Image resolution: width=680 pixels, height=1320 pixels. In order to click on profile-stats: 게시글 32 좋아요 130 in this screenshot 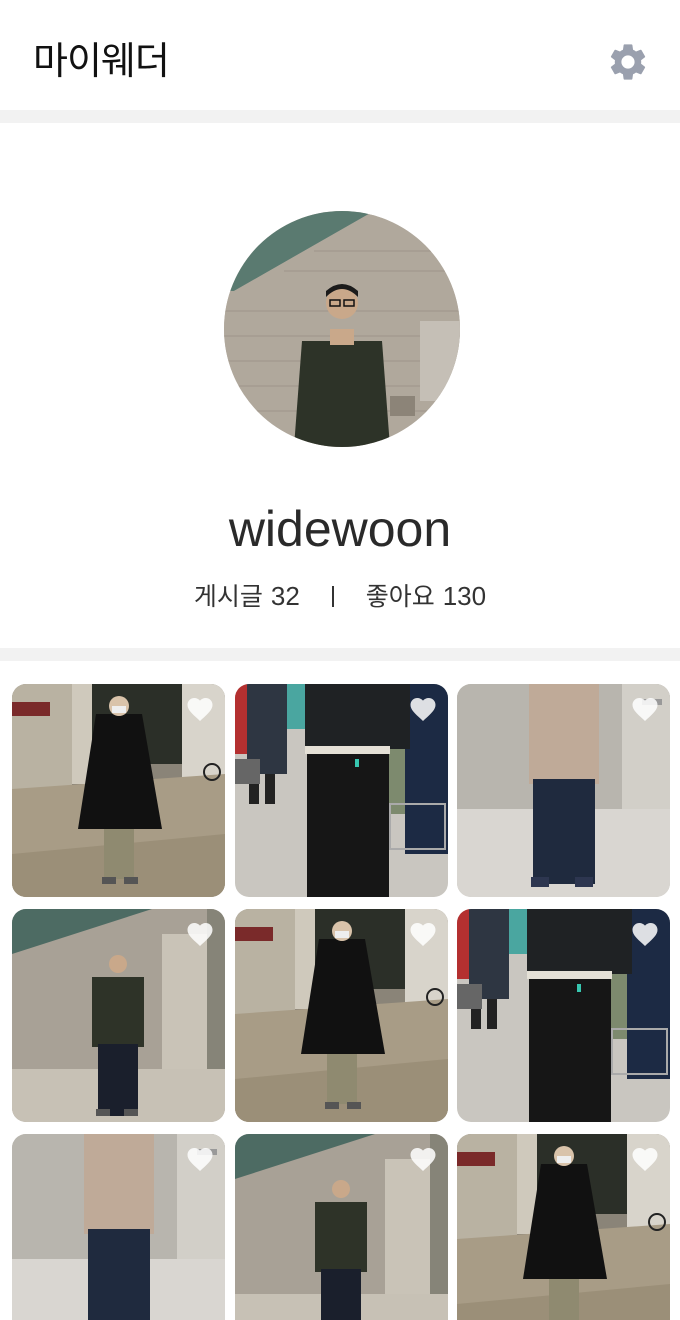, I will do `click(340, 595)`.